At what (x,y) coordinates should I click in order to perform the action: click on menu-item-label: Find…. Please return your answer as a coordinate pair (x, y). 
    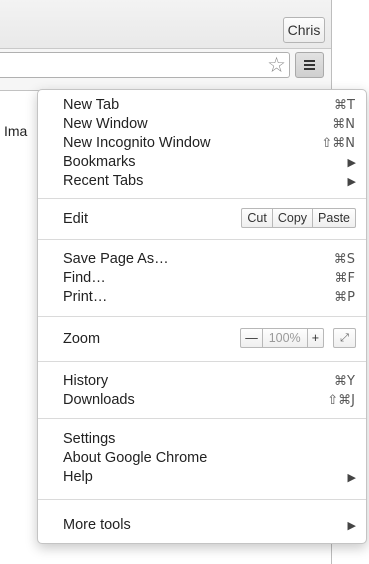
    Looking at the image, I should click on (84, 278).